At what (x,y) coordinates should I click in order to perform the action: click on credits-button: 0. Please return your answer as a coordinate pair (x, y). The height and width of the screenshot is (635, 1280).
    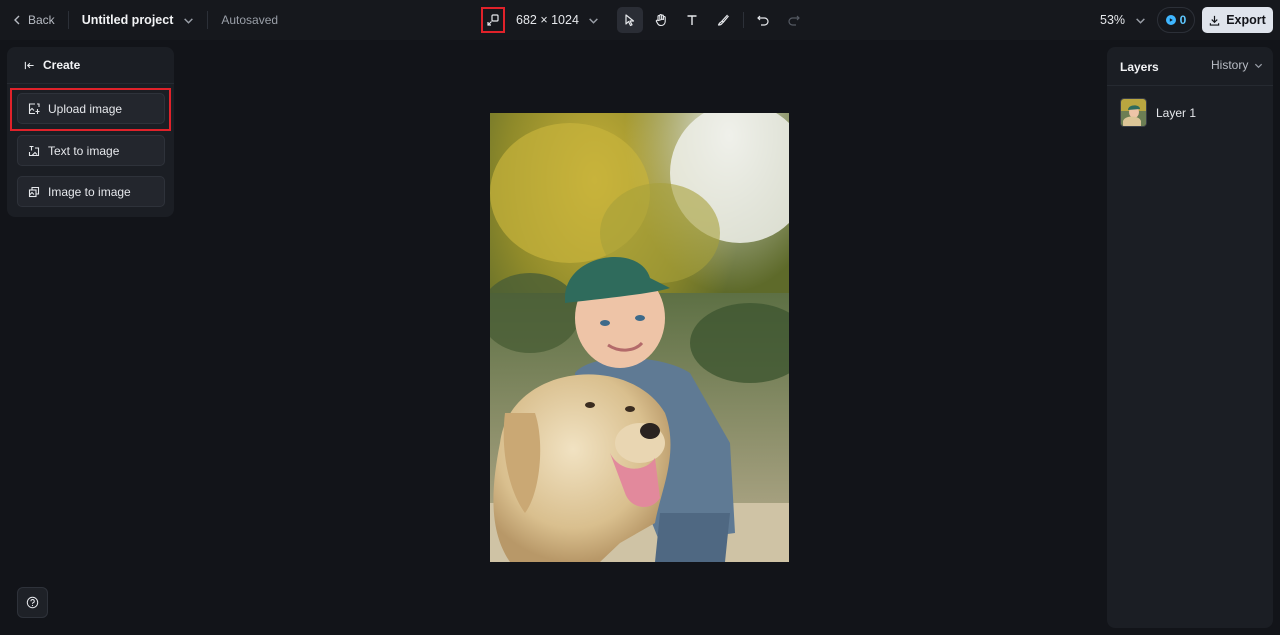
    Looking at the image, I should click on (1176, 20).